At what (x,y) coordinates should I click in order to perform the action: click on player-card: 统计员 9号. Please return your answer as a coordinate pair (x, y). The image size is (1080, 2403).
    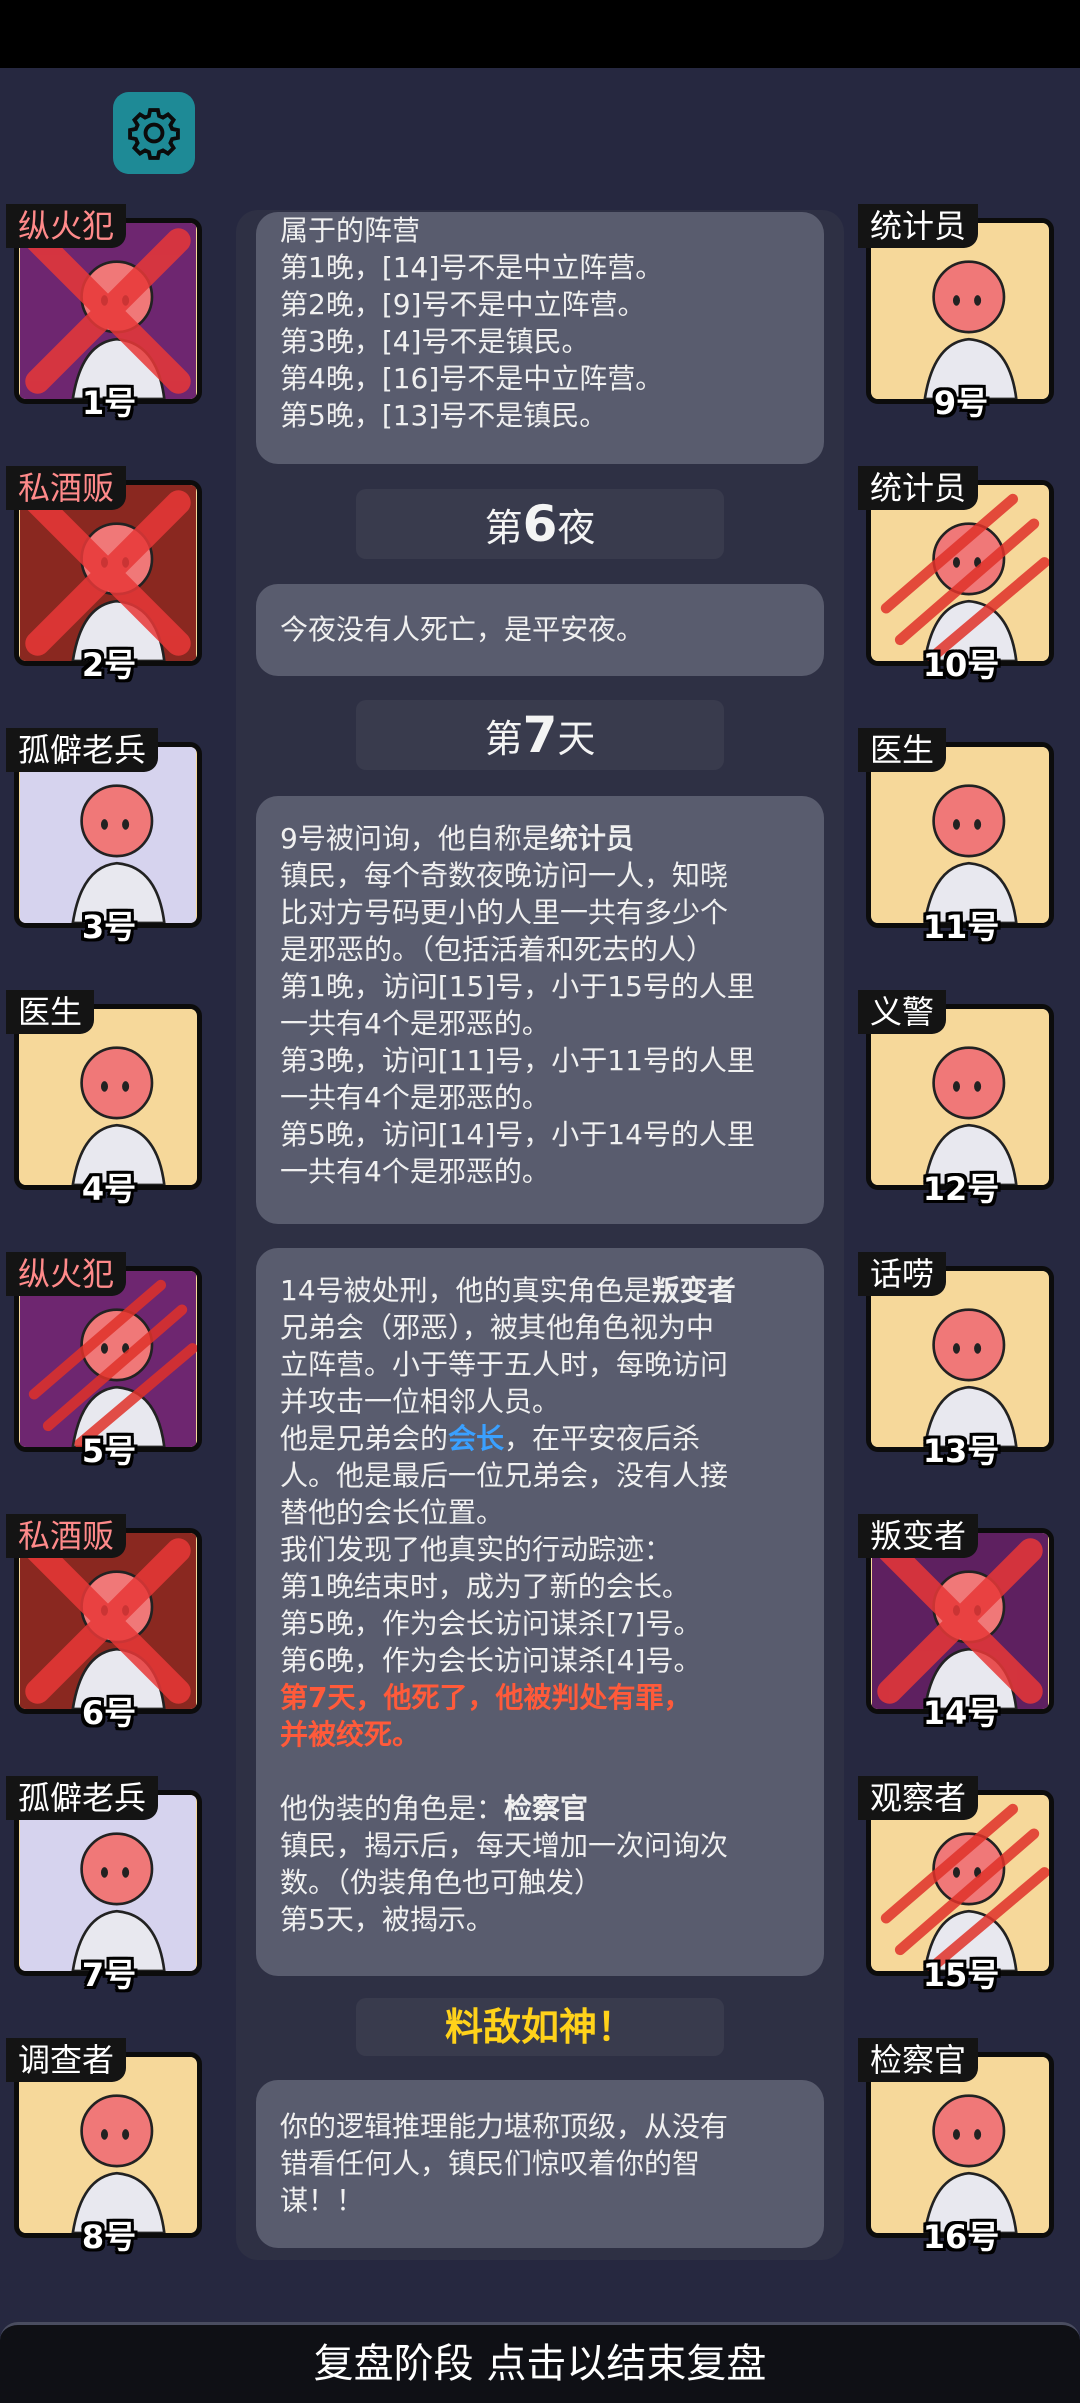
    Looking at the image, I should click on (961, 313).